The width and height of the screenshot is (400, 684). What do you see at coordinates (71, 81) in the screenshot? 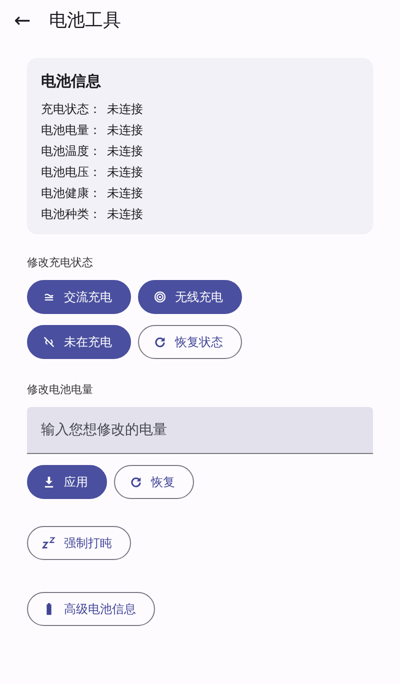
I see `card-title: 电池信息` at bounding box center [71, 81].